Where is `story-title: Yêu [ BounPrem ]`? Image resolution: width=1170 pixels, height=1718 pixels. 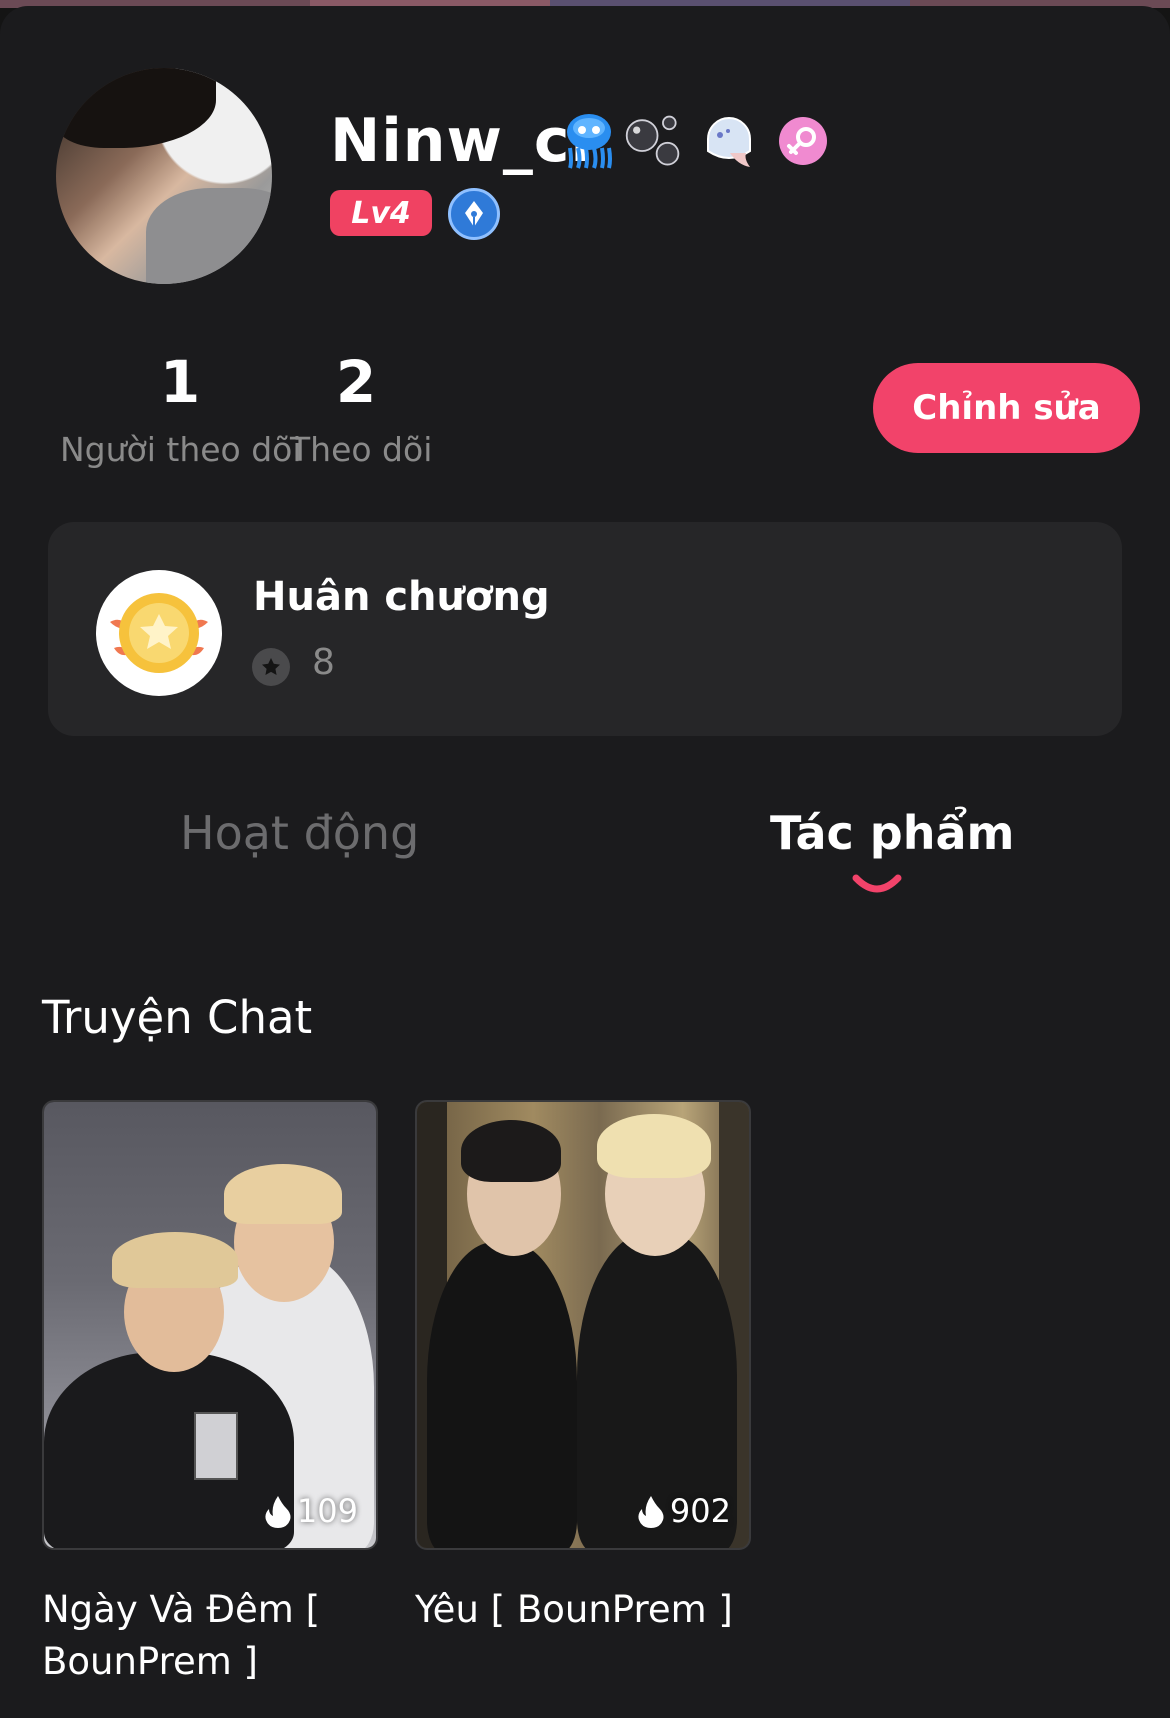
story-title: Yêu [ BounPrem ] is located at coordinates (595, 1610).